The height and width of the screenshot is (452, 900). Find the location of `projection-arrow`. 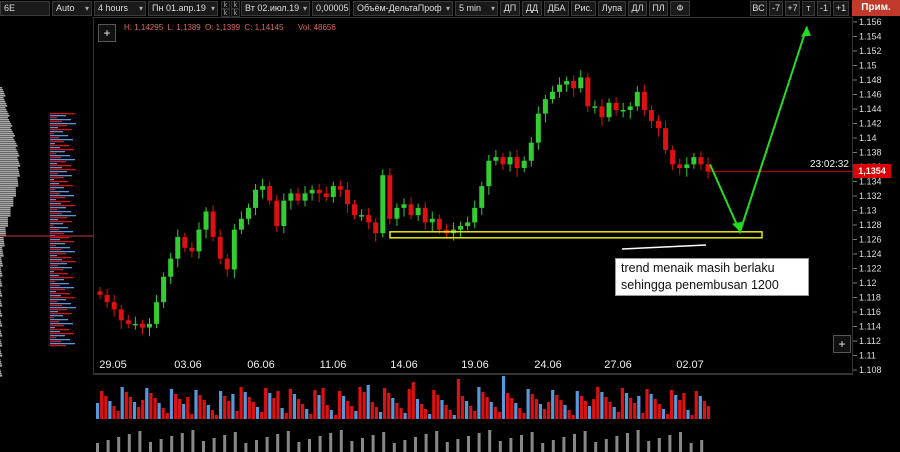

projection-arrow is located at coordinates (758, 130).